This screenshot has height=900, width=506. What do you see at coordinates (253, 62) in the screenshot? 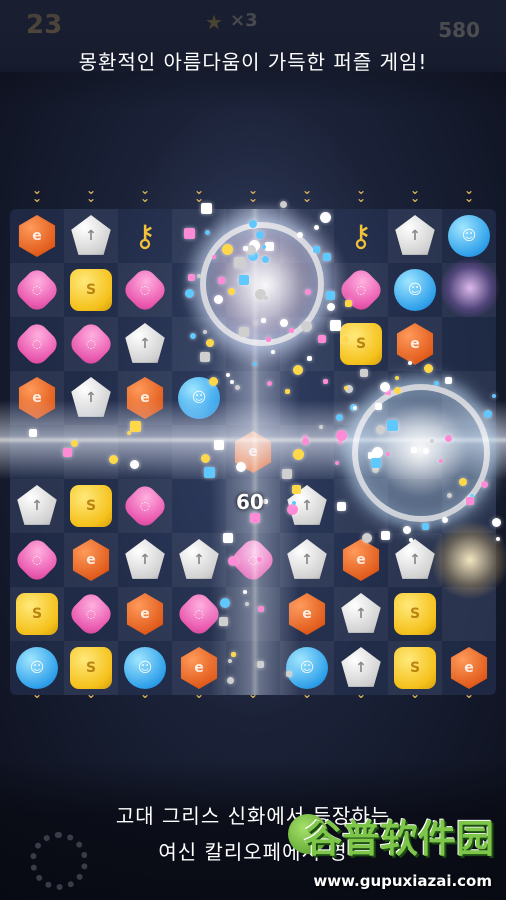
I see `top-caption: 몽환적인 아름다움이 가득한 퍼즐 게임!` at bounding box center [253, 62].